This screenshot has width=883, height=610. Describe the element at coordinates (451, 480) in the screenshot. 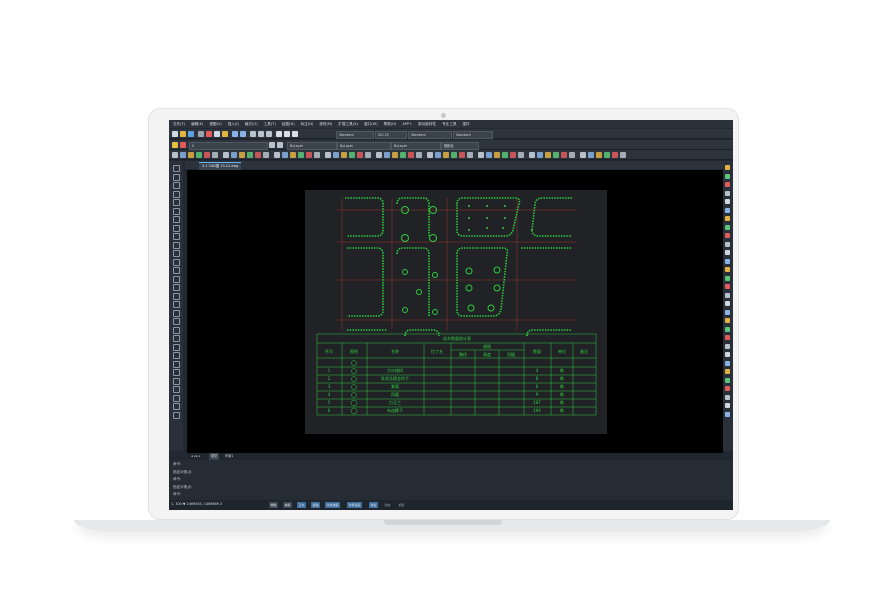

I see `command-window: 命令: 指定对角点: 命令: 指定对角点: 命令:` at that location.